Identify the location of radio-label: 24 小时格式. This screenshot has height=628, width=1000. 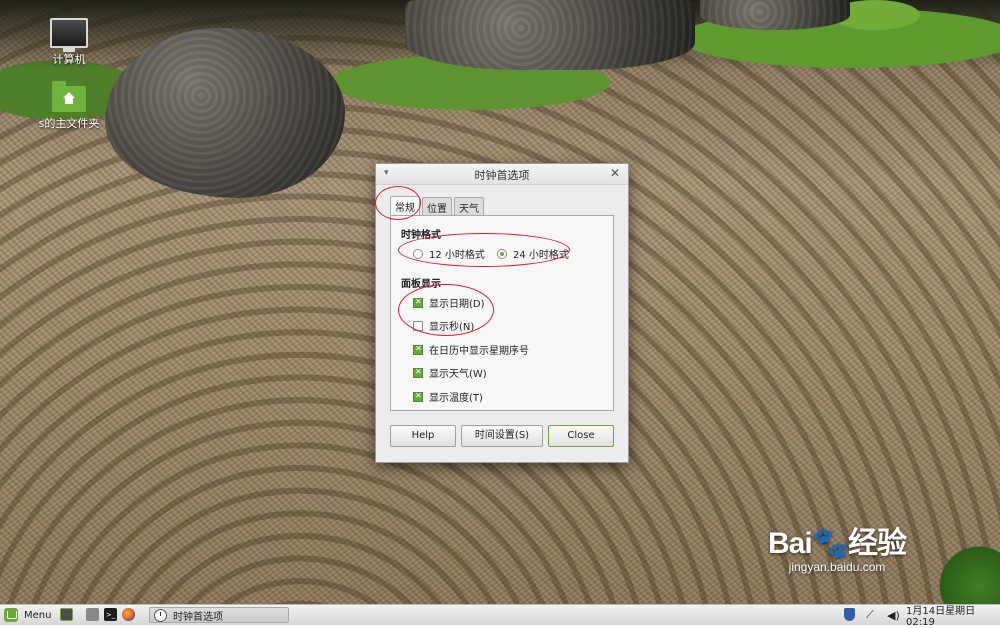
(541, 255).